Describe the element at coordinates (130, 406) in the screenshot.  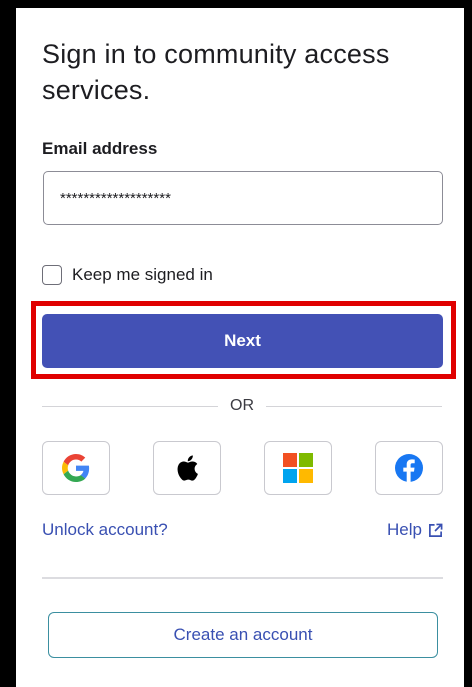
I see `divider-line-left` at that location.